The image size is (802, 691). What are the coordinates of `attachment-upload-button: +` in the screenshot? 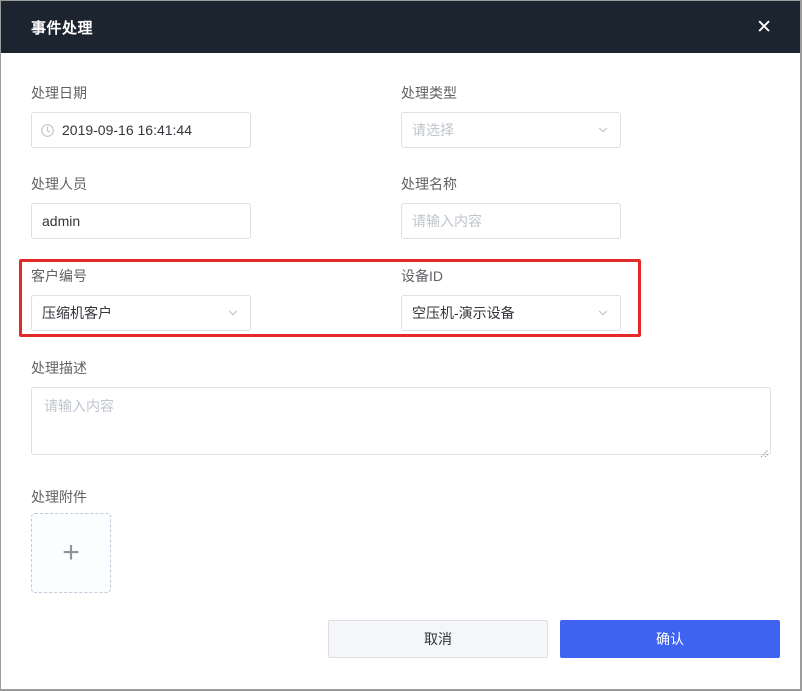 It's located at (71, 553).